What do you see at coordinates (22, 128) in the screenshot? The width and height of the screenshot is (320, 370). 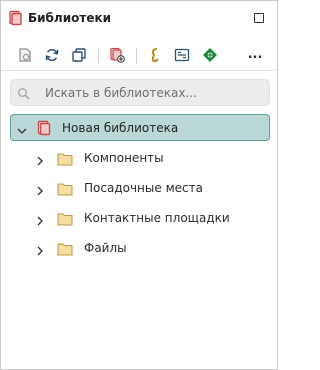 I see `chevron-down-icon` at bounding box center [22, 128].